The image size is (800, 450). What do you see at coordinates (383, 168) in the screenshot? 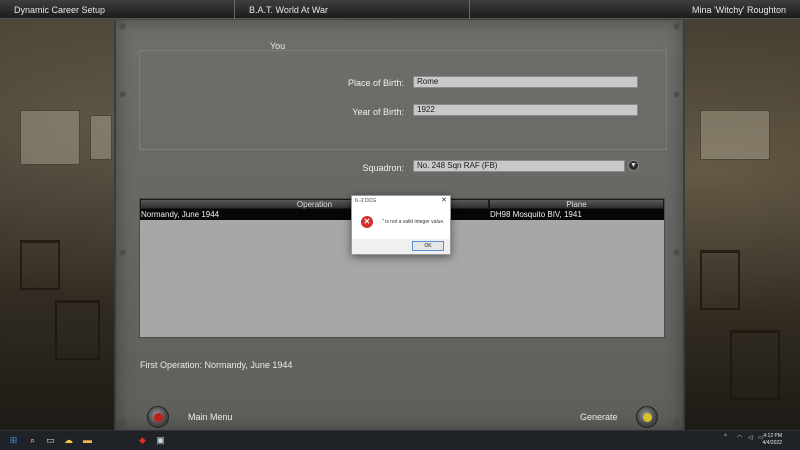
I see `squadron-label: Squadron:` at bounding box center [383, 168].